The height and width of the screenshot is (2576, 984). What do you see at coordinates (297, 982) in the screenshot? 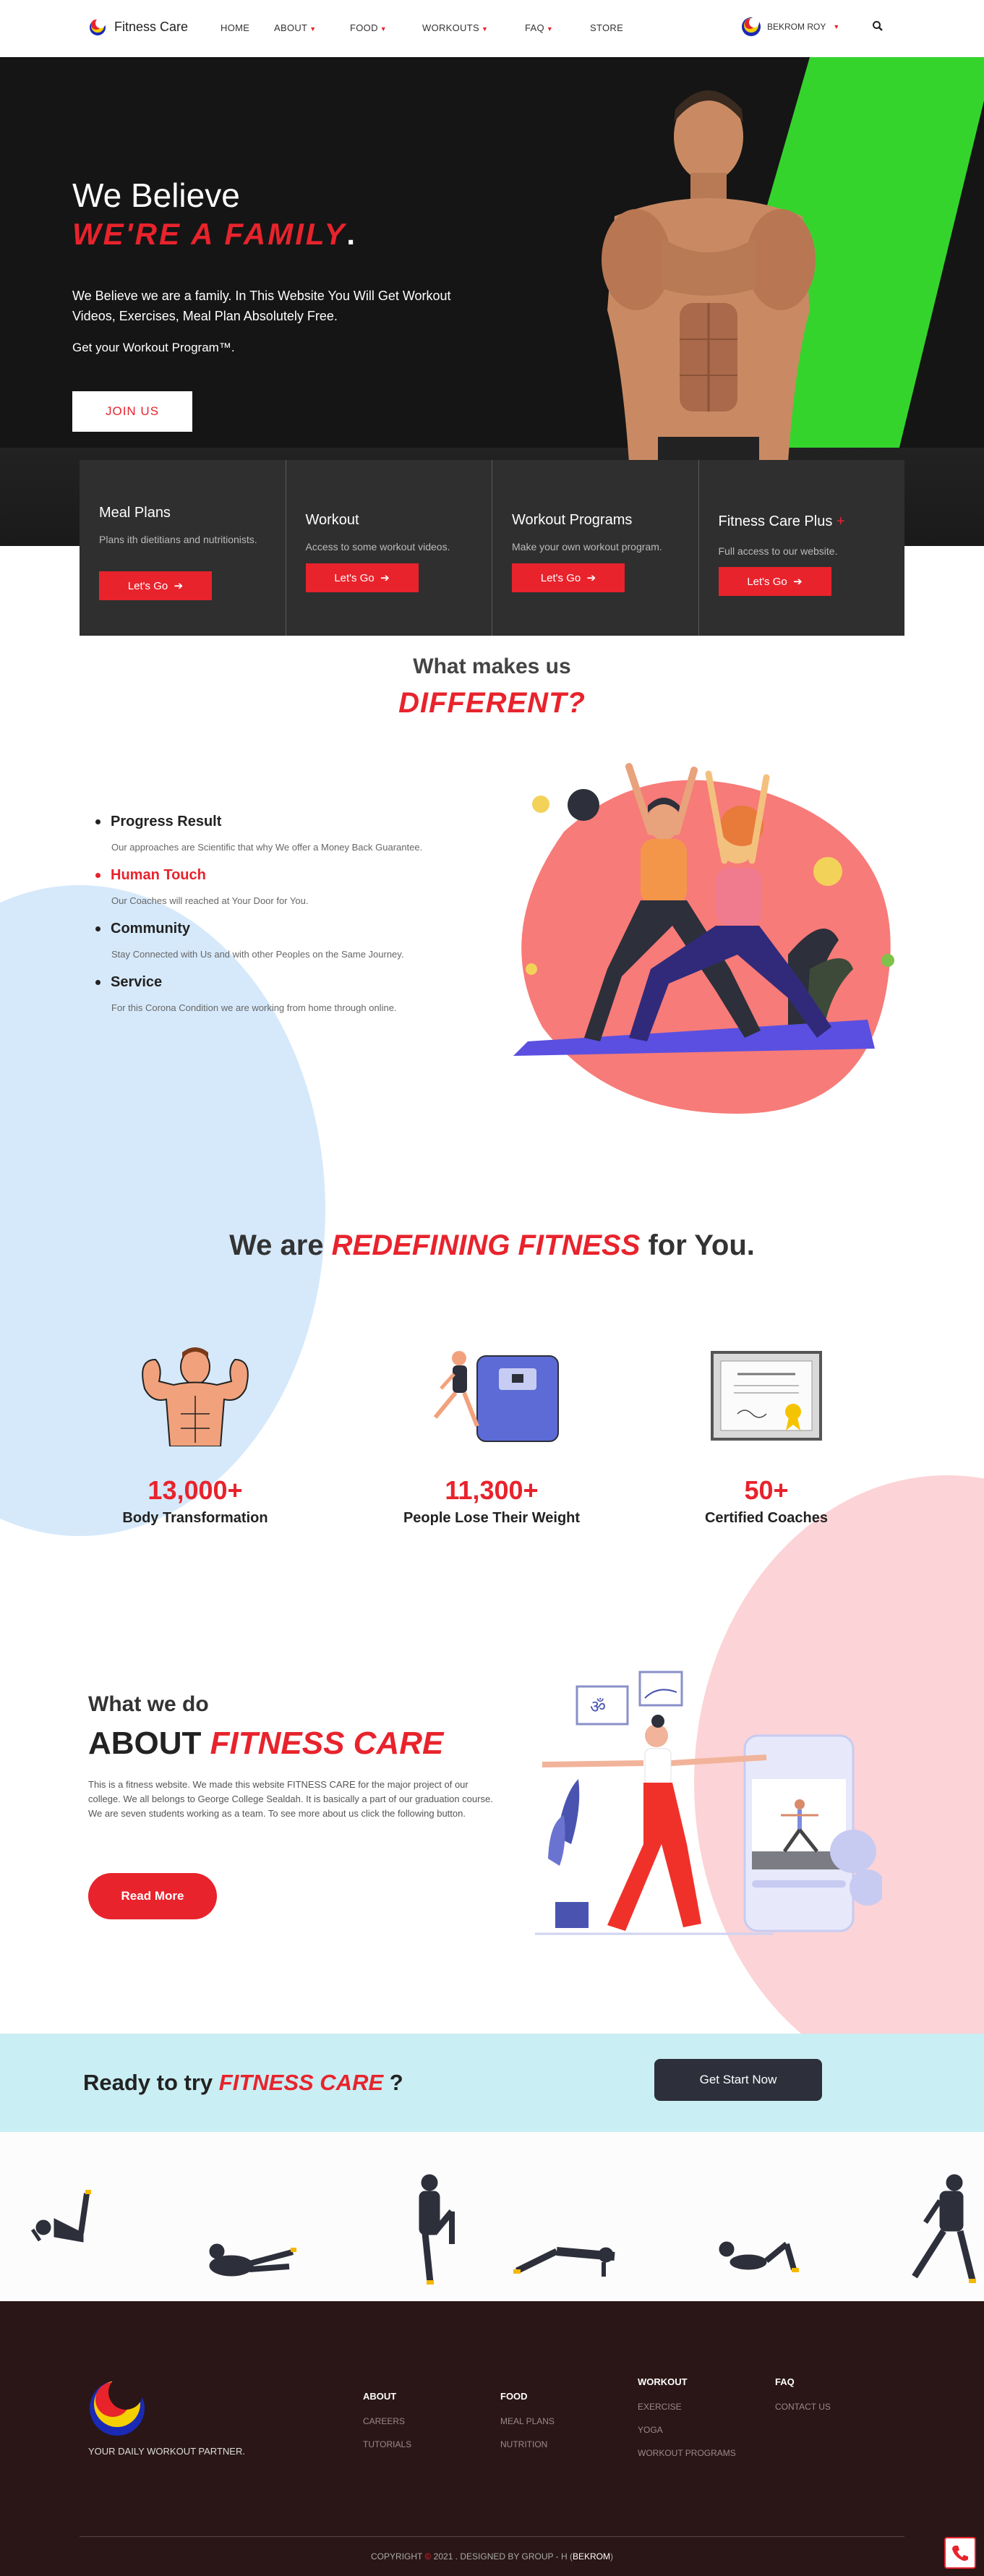
I see `feature-title: Service` at bounding box center [297, 982].